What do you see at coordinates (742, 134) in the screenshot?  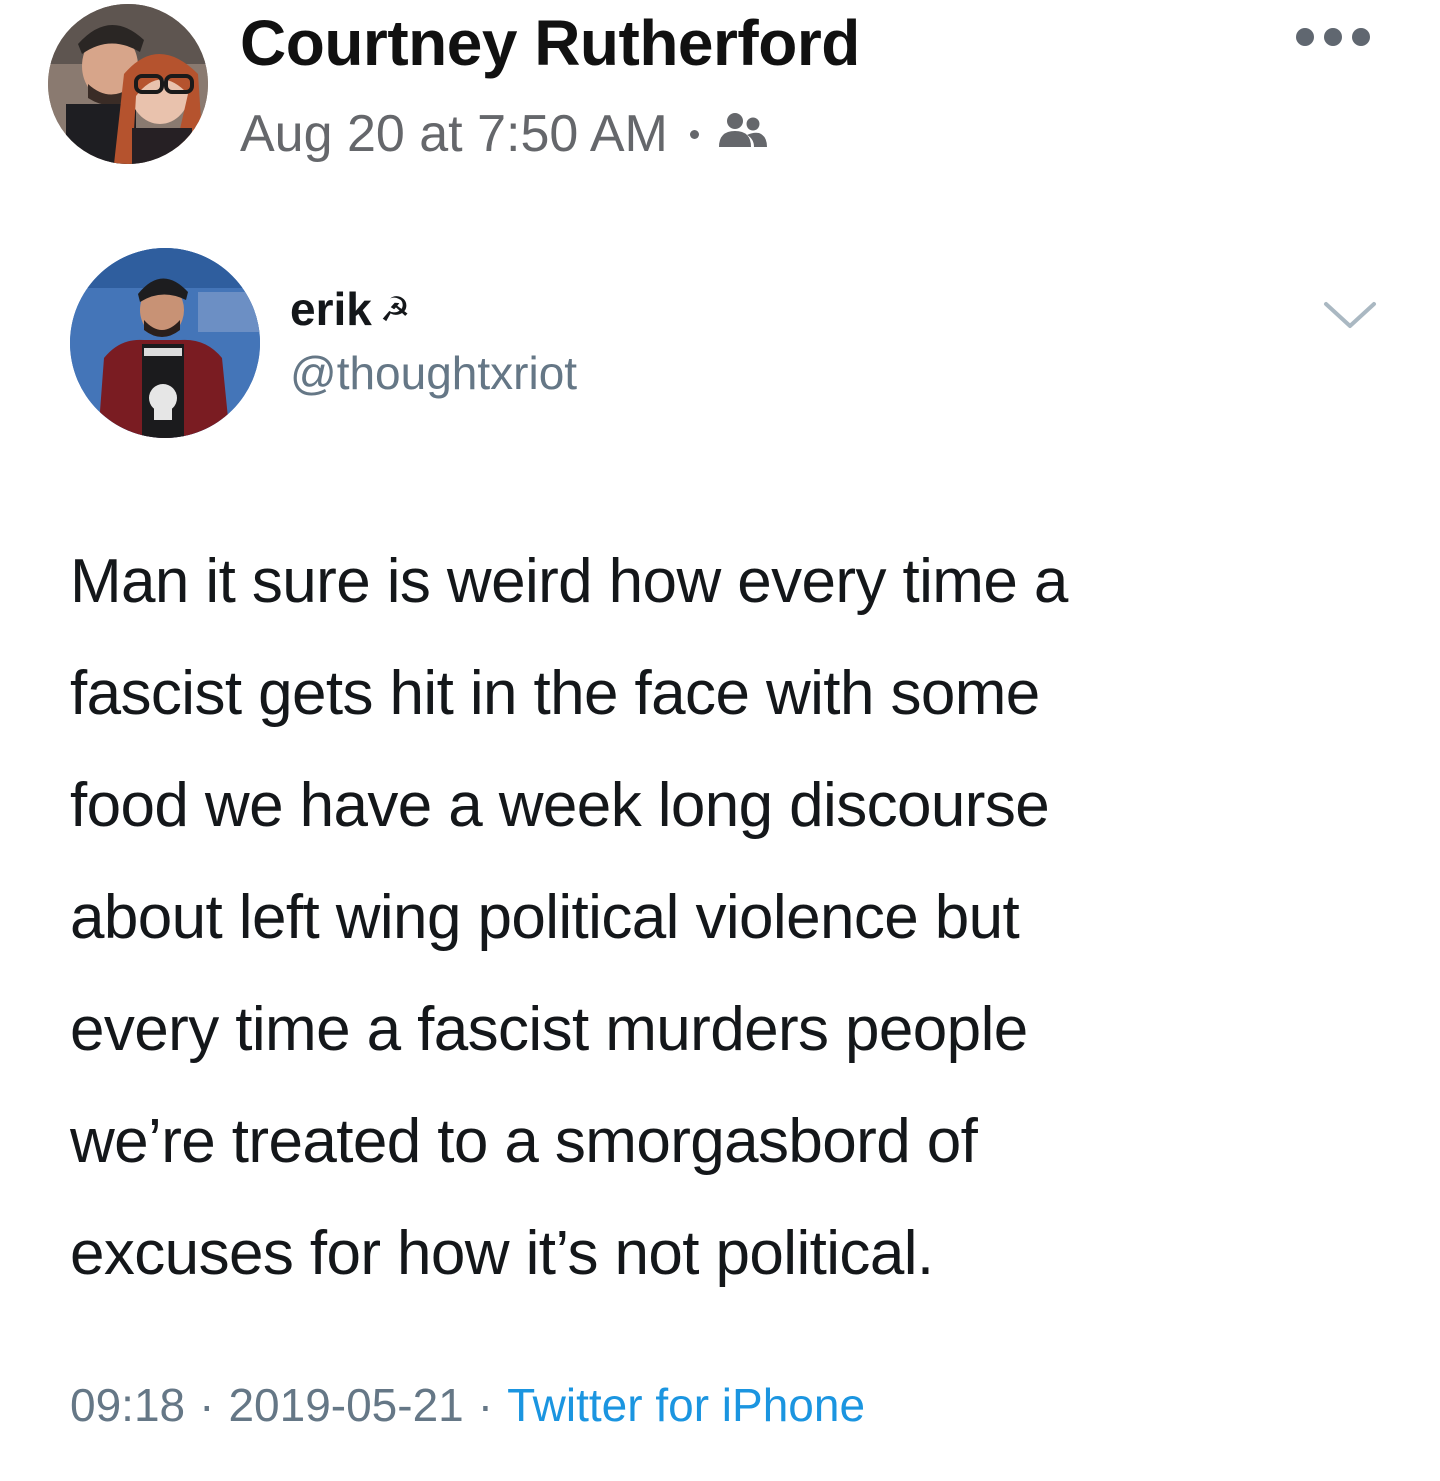 I see `friends-icon` at bounding box center [742, 134].